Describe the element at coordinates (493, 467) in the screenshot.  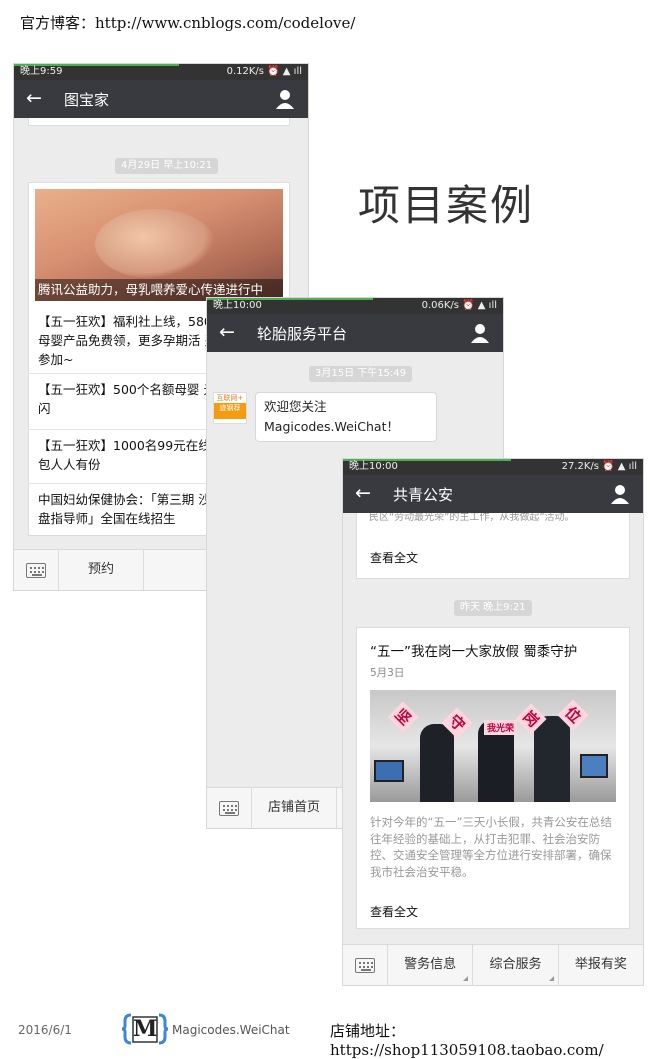
I see `status-bar: 晚上10:00 27.2K/s ⏰ ▲ ıll` at that location.